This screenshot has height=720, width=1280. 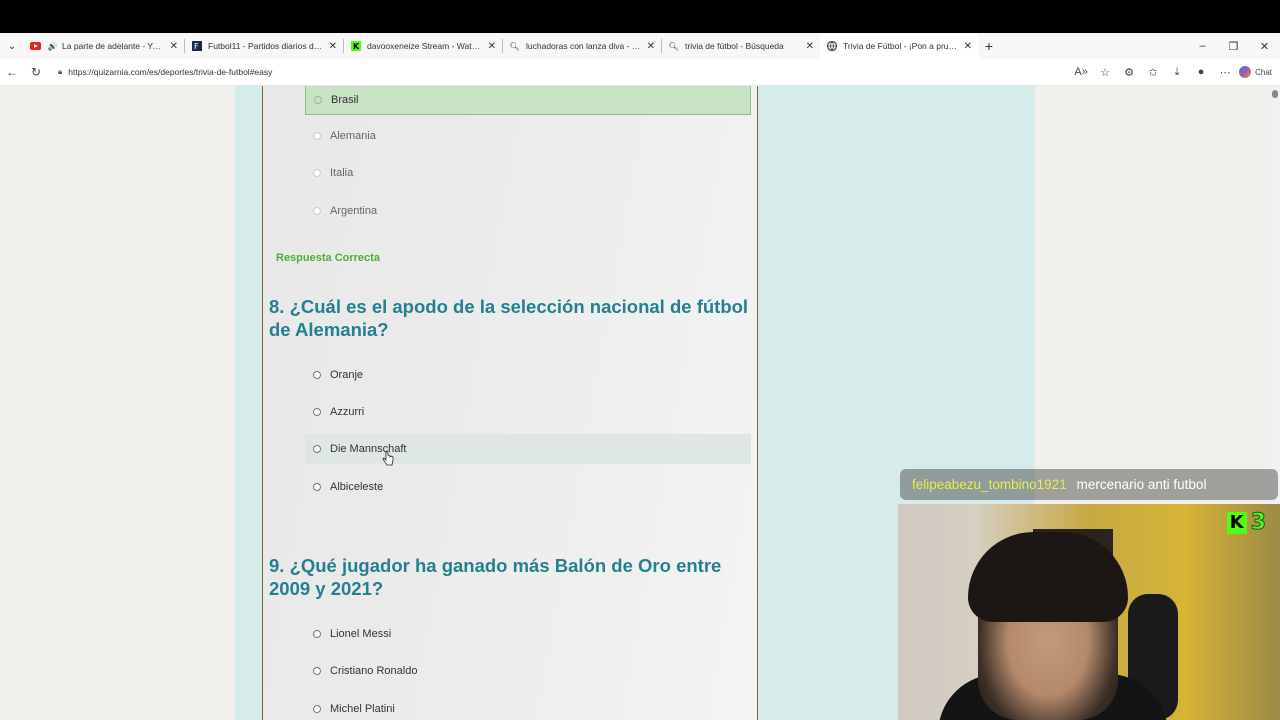 I want to click on option-azzurri: Azzurri, so click(x=528, y=412).